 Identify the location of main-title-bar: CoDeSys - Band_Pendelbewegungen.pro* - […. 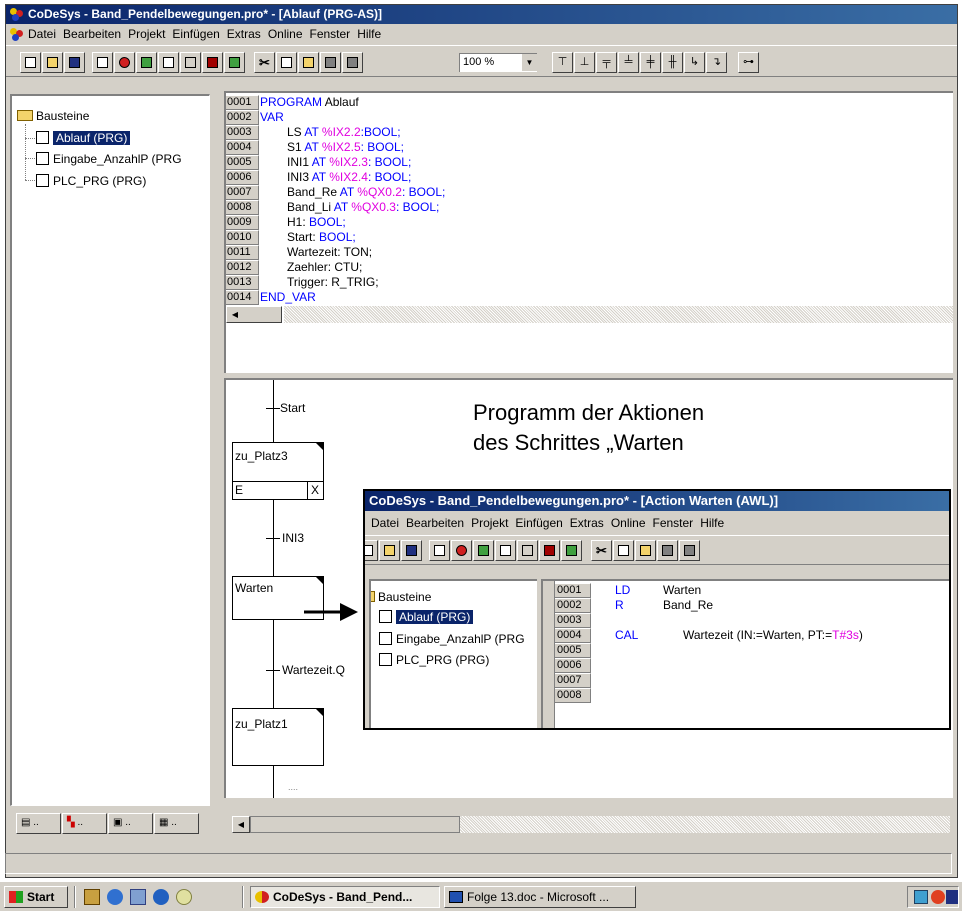
(481, 14).